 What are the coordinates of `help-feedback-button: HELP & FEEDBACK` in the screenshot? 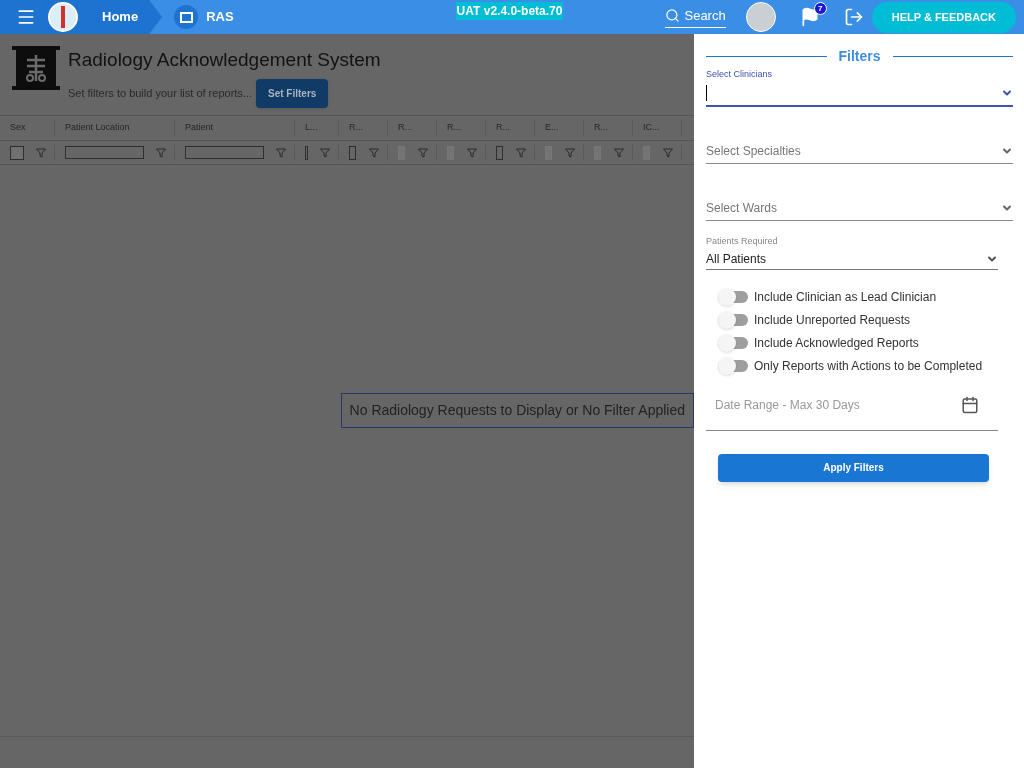 It's located at (943, 17).